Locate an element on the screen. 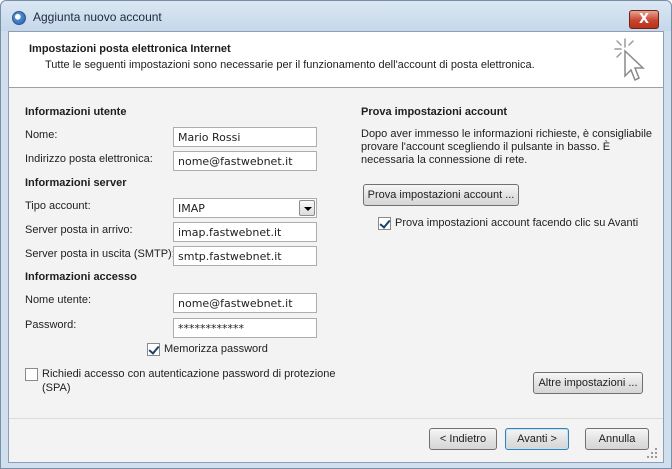 This screenshot has height=469, width=672. user-info-heading: Informazioni utente is located at coordinates (76, 112).